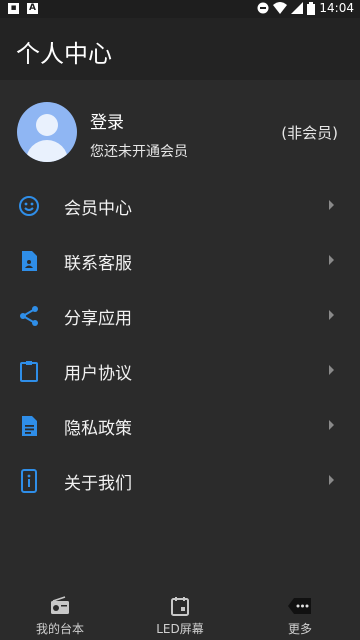 The image size is (360, 640). What do you see at coordinates (299, 629) in the screenshot?
I see `nav-label: 更多` at bounding box center [299, 629].